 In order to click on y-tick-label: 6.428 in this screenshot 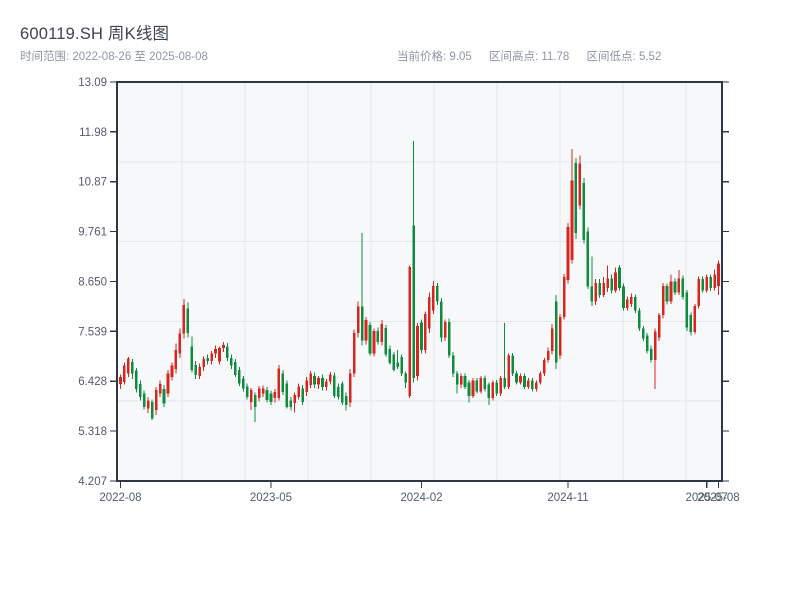, I will do `click(92, 382)`.